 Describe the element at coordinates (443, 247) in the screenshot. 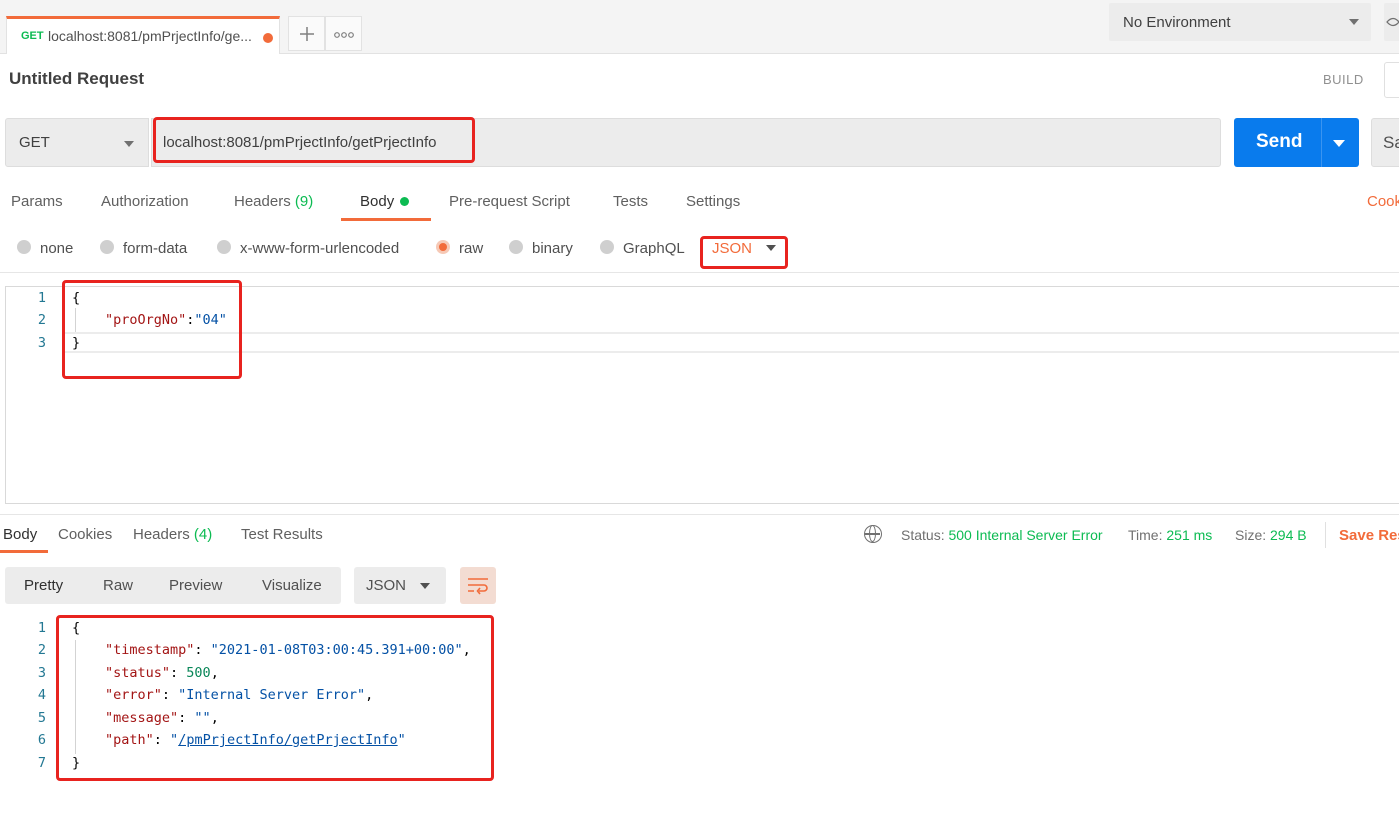

I see `radio-selected-icon` at that location.